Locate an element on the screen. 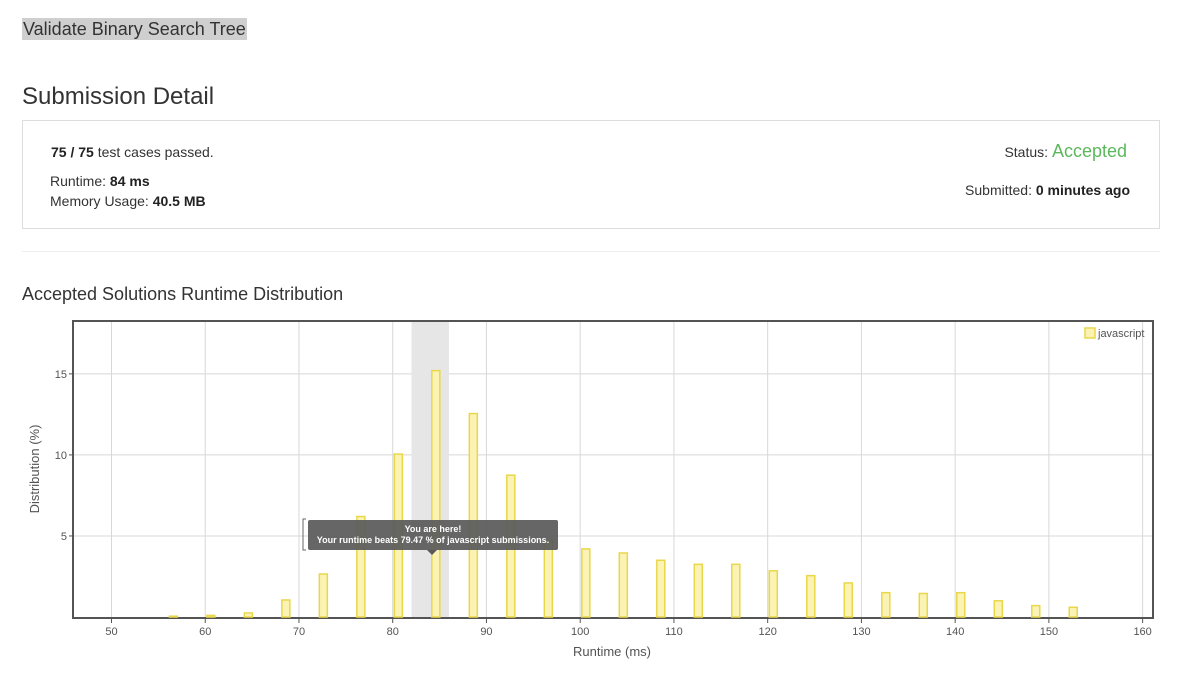 The width and height of the screenshot is (1177, 677). x-tick-label: 60 is located at coordinates (205, 632).